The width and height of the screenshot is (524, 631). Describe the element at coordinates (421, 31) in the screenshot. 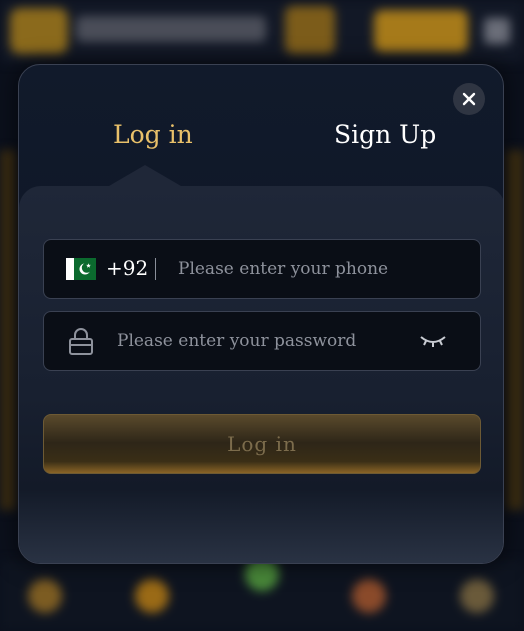

I see `background-button` at that location.